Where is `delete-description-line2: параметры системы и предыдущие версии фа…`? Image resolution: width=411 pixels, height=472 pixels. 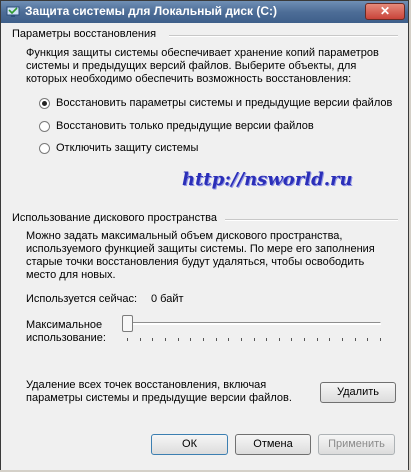 delete-description-line2: параметры системы и предыдущие версии фа… is located at coordinates (159, 398).